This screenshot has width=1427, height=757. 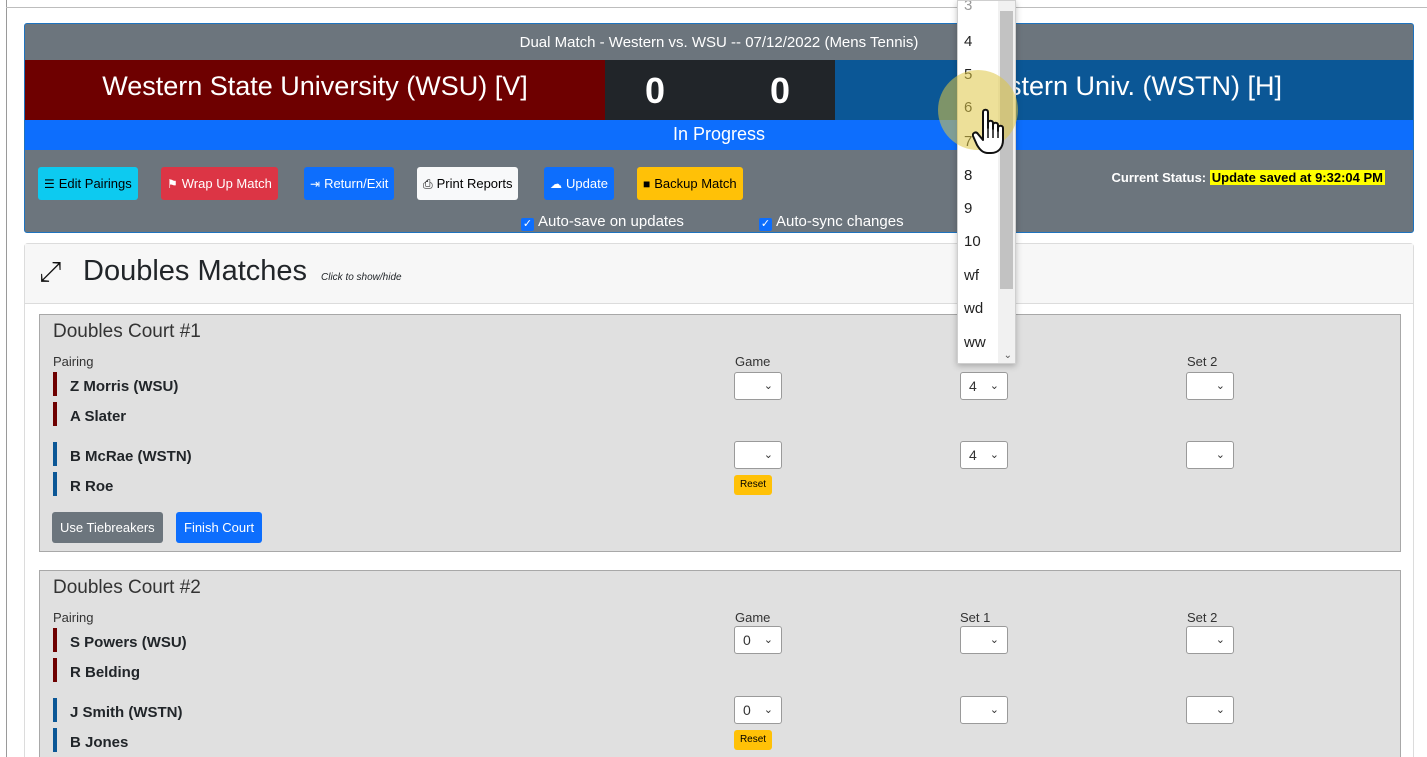 What do you see at coordinates (127, 331) in the screenshot?
I see `court-title: Doubles Court #1` at bounding box center [127, 331].